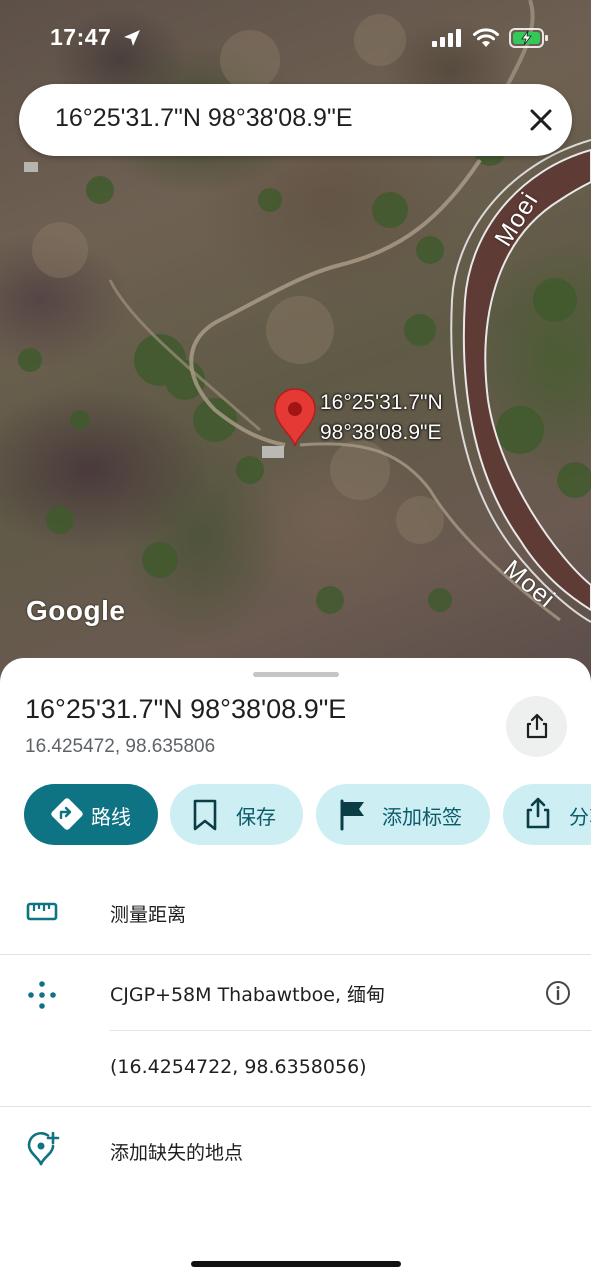 This screenshot has height=1280, width=591. I want to click on add-label-button: 添加标签, so click(403, 814).